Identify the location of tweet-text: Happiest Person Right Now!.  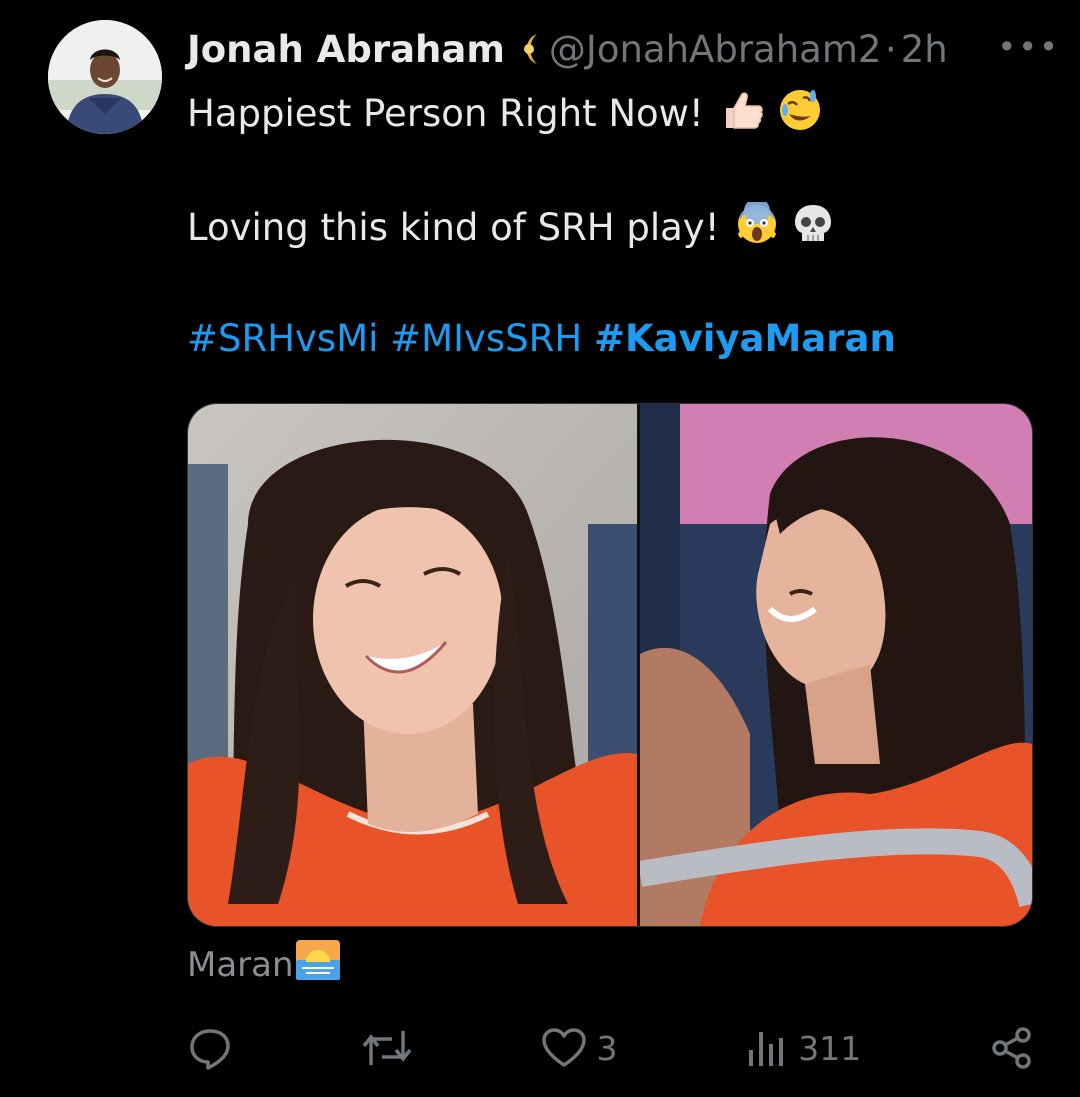
(445, 113).